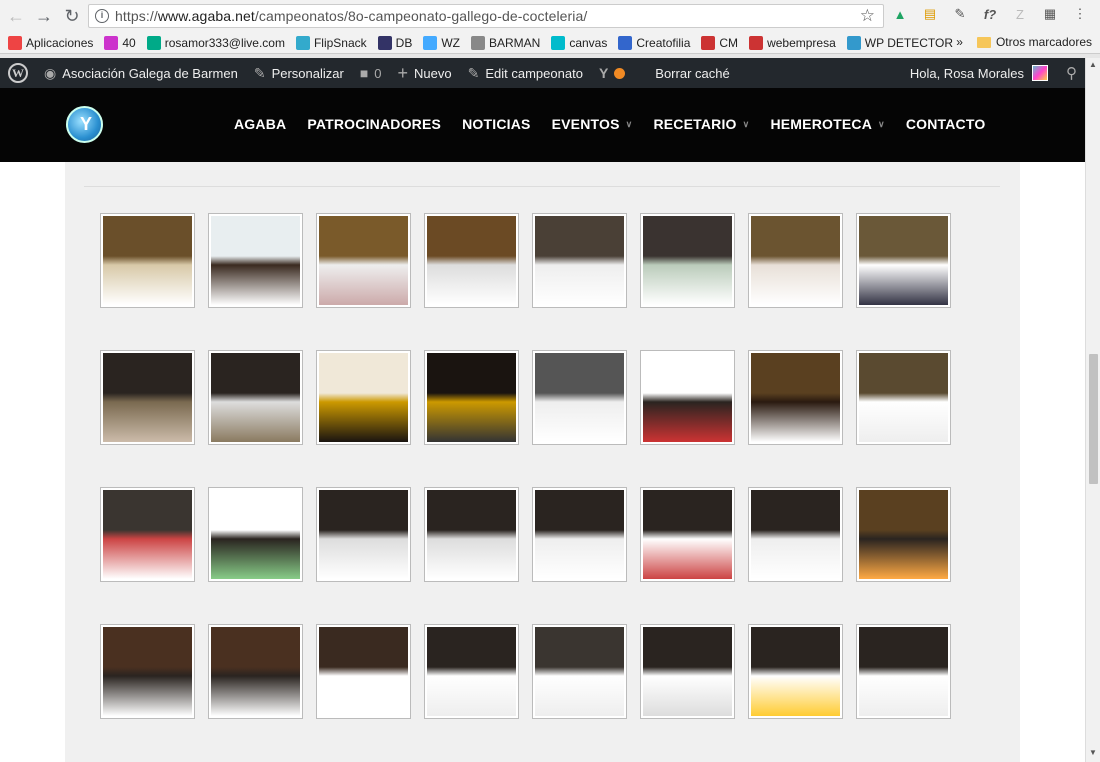  What do you see at coordinates (141, 73) in the screenshot?
I see `site-name-link: ◉ Asociación Galega de Barmen` at bounding box center [141, 73].